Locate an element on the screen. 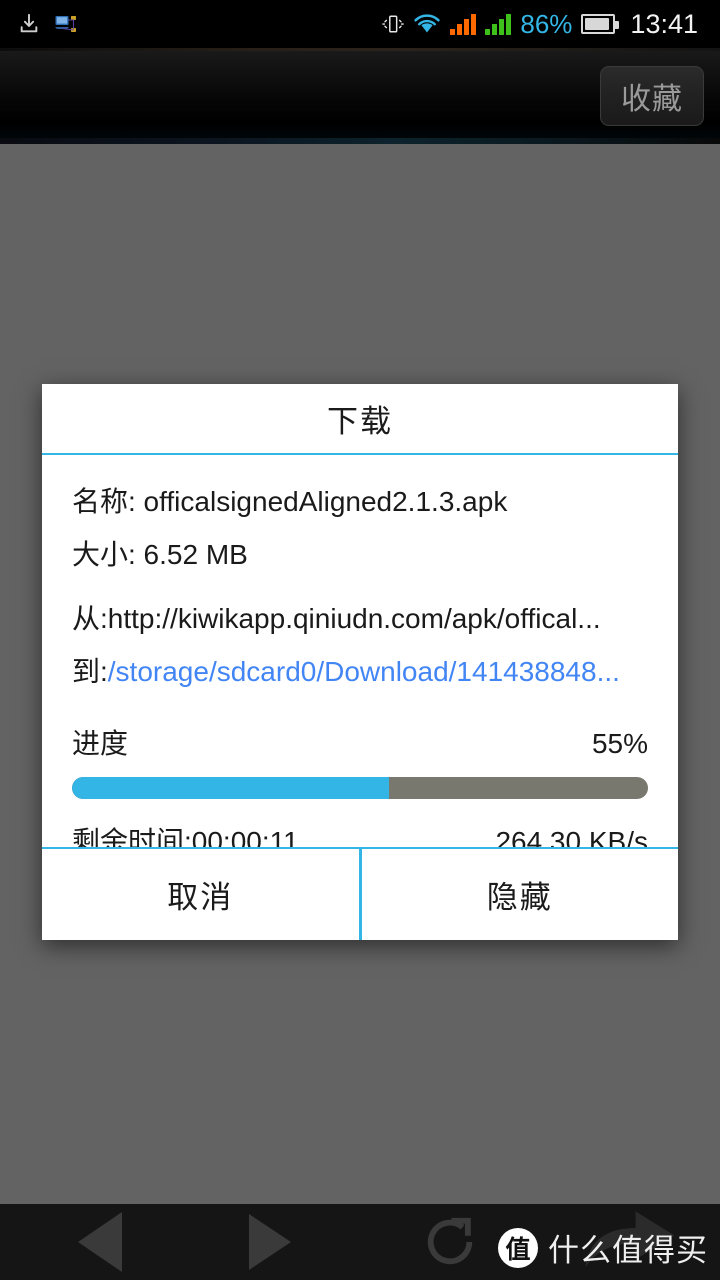 The image size is (720, 1280). dialog-action-bar: 取消 隐藏 is located at coordinates (360, 893).